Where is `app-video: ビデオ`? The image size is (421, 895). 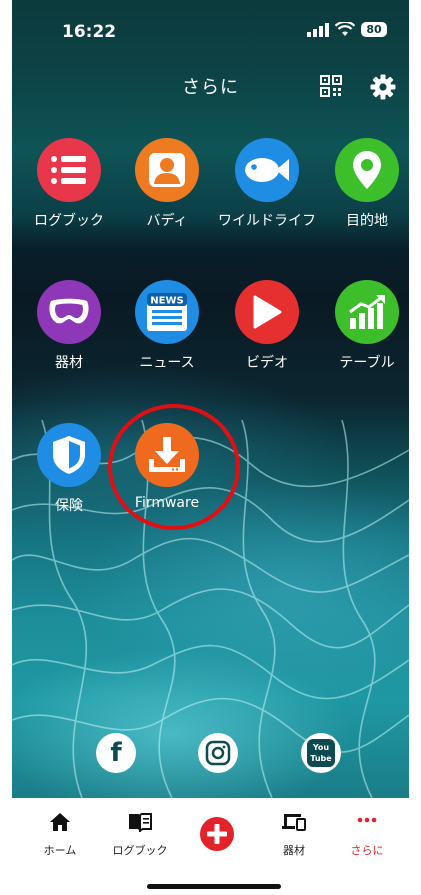
app-video: ビデオ is located at coordinates (267, 326).